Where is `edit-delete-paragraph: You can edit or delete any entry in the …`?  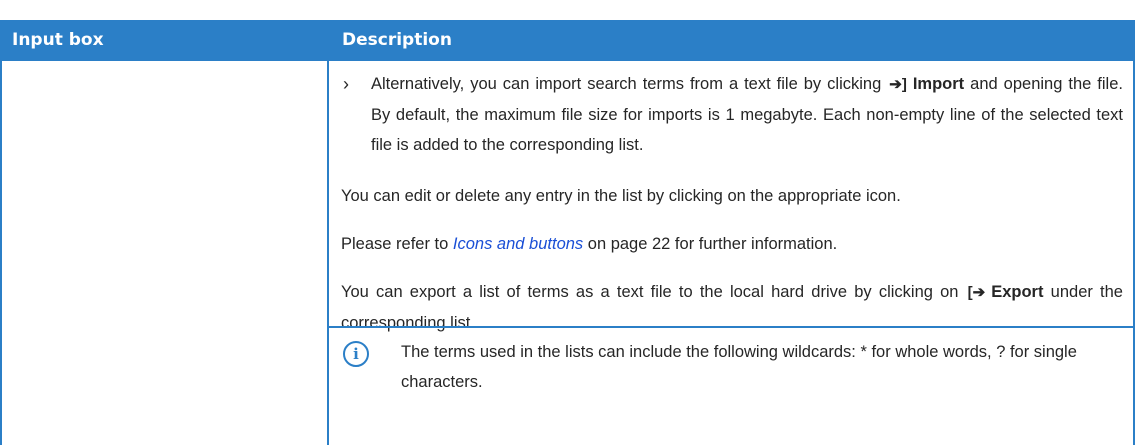 edit-delete-paragraph: You can edit or delete any entry in the … is located at coordinates (621, 196).